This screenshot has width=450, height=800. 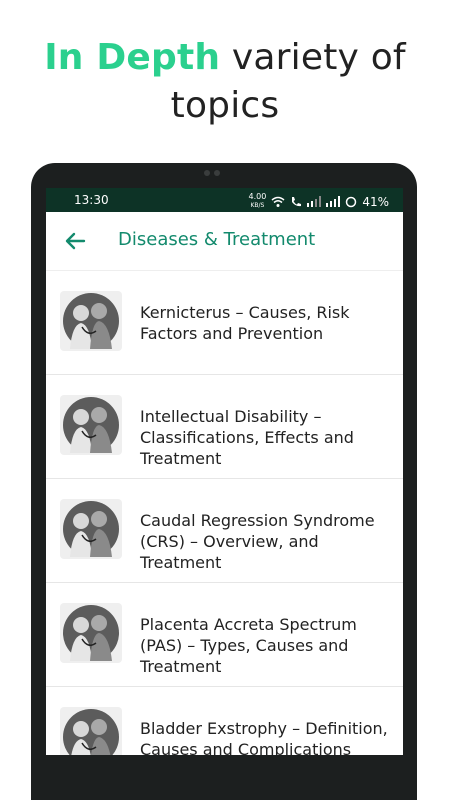 What do you see at coordinates (91, 200) in the screenshot?
I see `status-time: 13:30` at bounding box center [91, 200].